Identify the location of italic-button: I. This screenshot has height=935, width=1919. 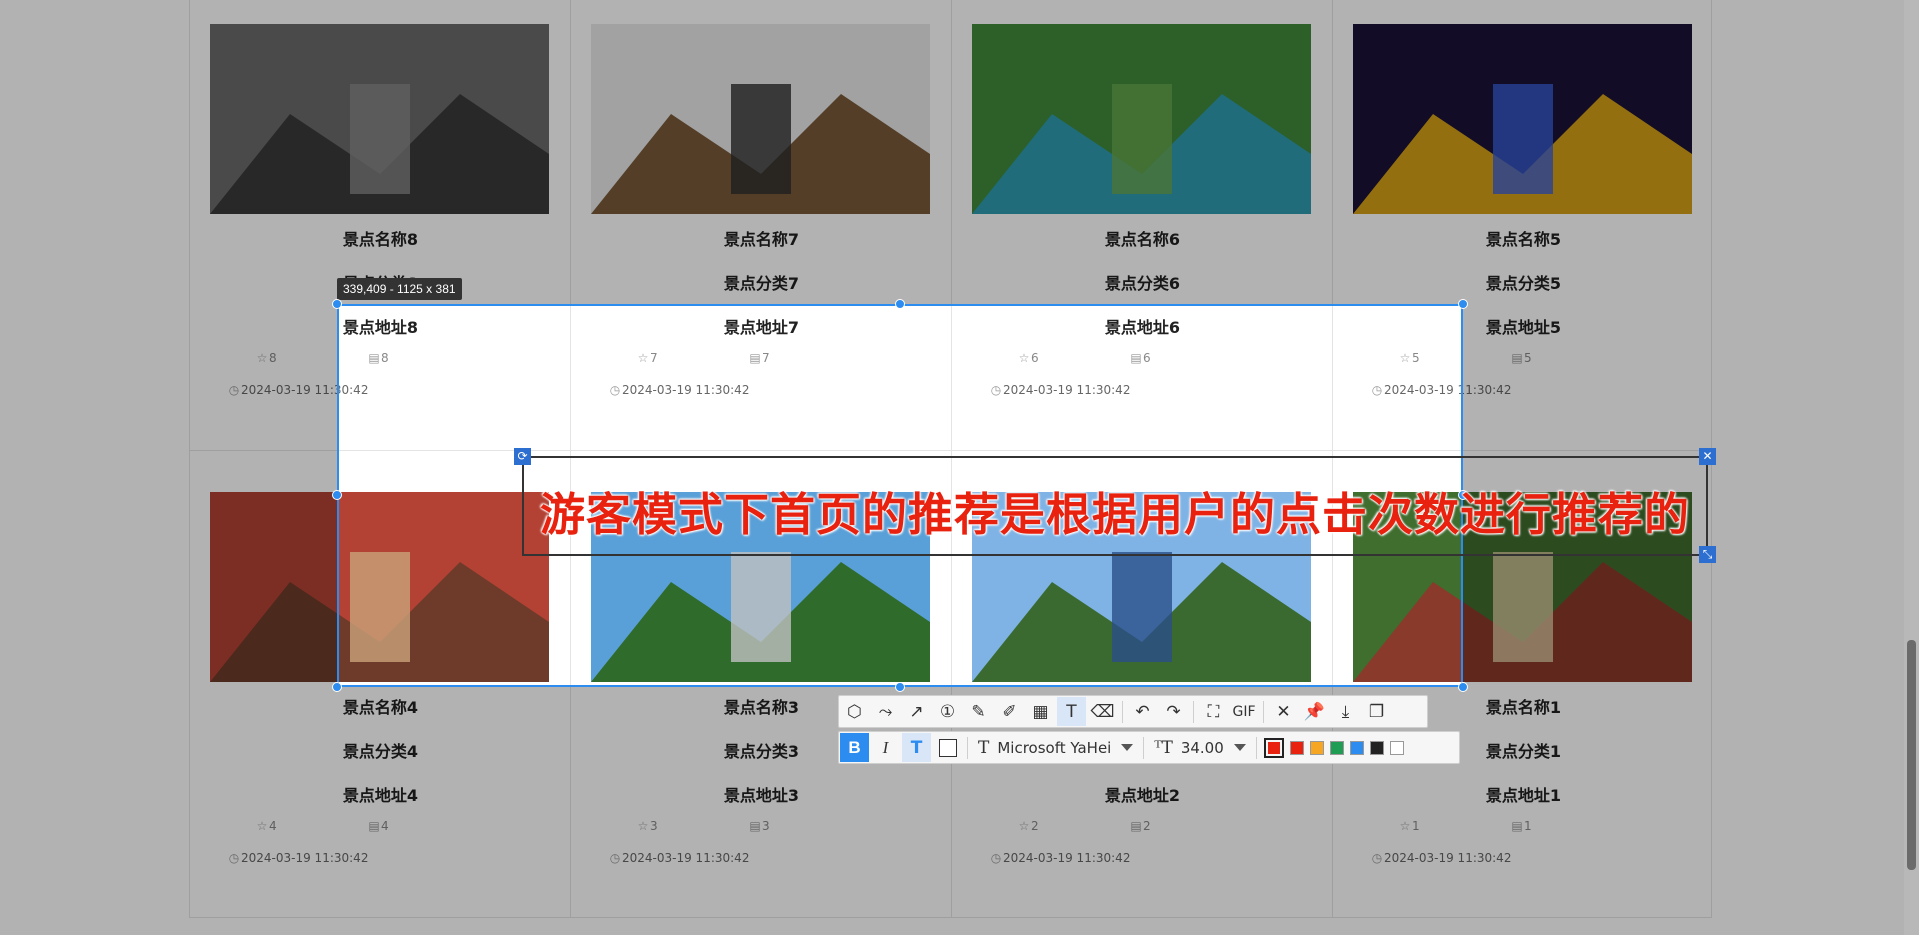
(885, 747).